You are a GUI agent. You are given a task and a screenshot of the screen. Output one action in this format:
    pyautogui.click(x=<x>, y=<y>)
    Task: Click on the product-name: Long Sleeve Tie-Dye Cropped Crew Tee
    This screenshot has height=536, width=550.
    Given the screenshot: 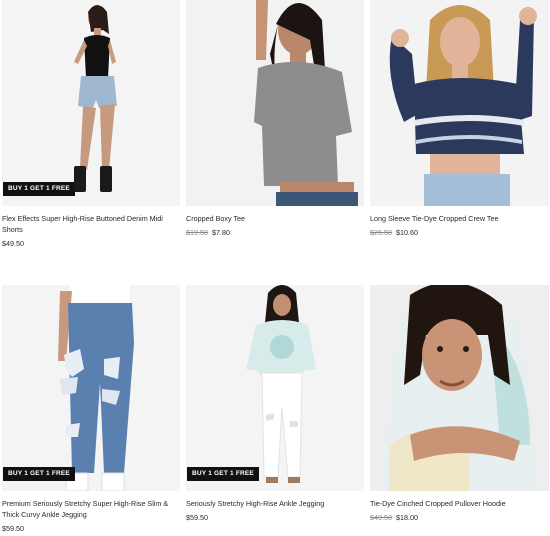 What is the action you would take?
    pyautogui.click(x=458, y=218)
    